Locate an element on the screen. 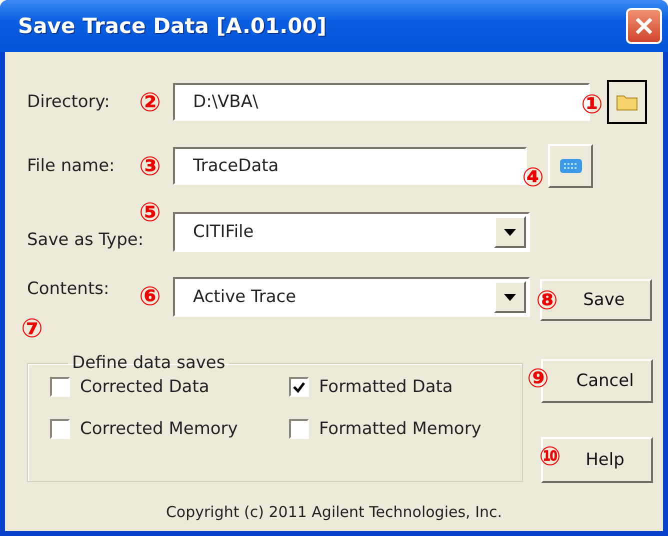 The width and height of the screenshot is (668, 536). checkbox-label: Corrected Data is located at coordinates (145, 387).